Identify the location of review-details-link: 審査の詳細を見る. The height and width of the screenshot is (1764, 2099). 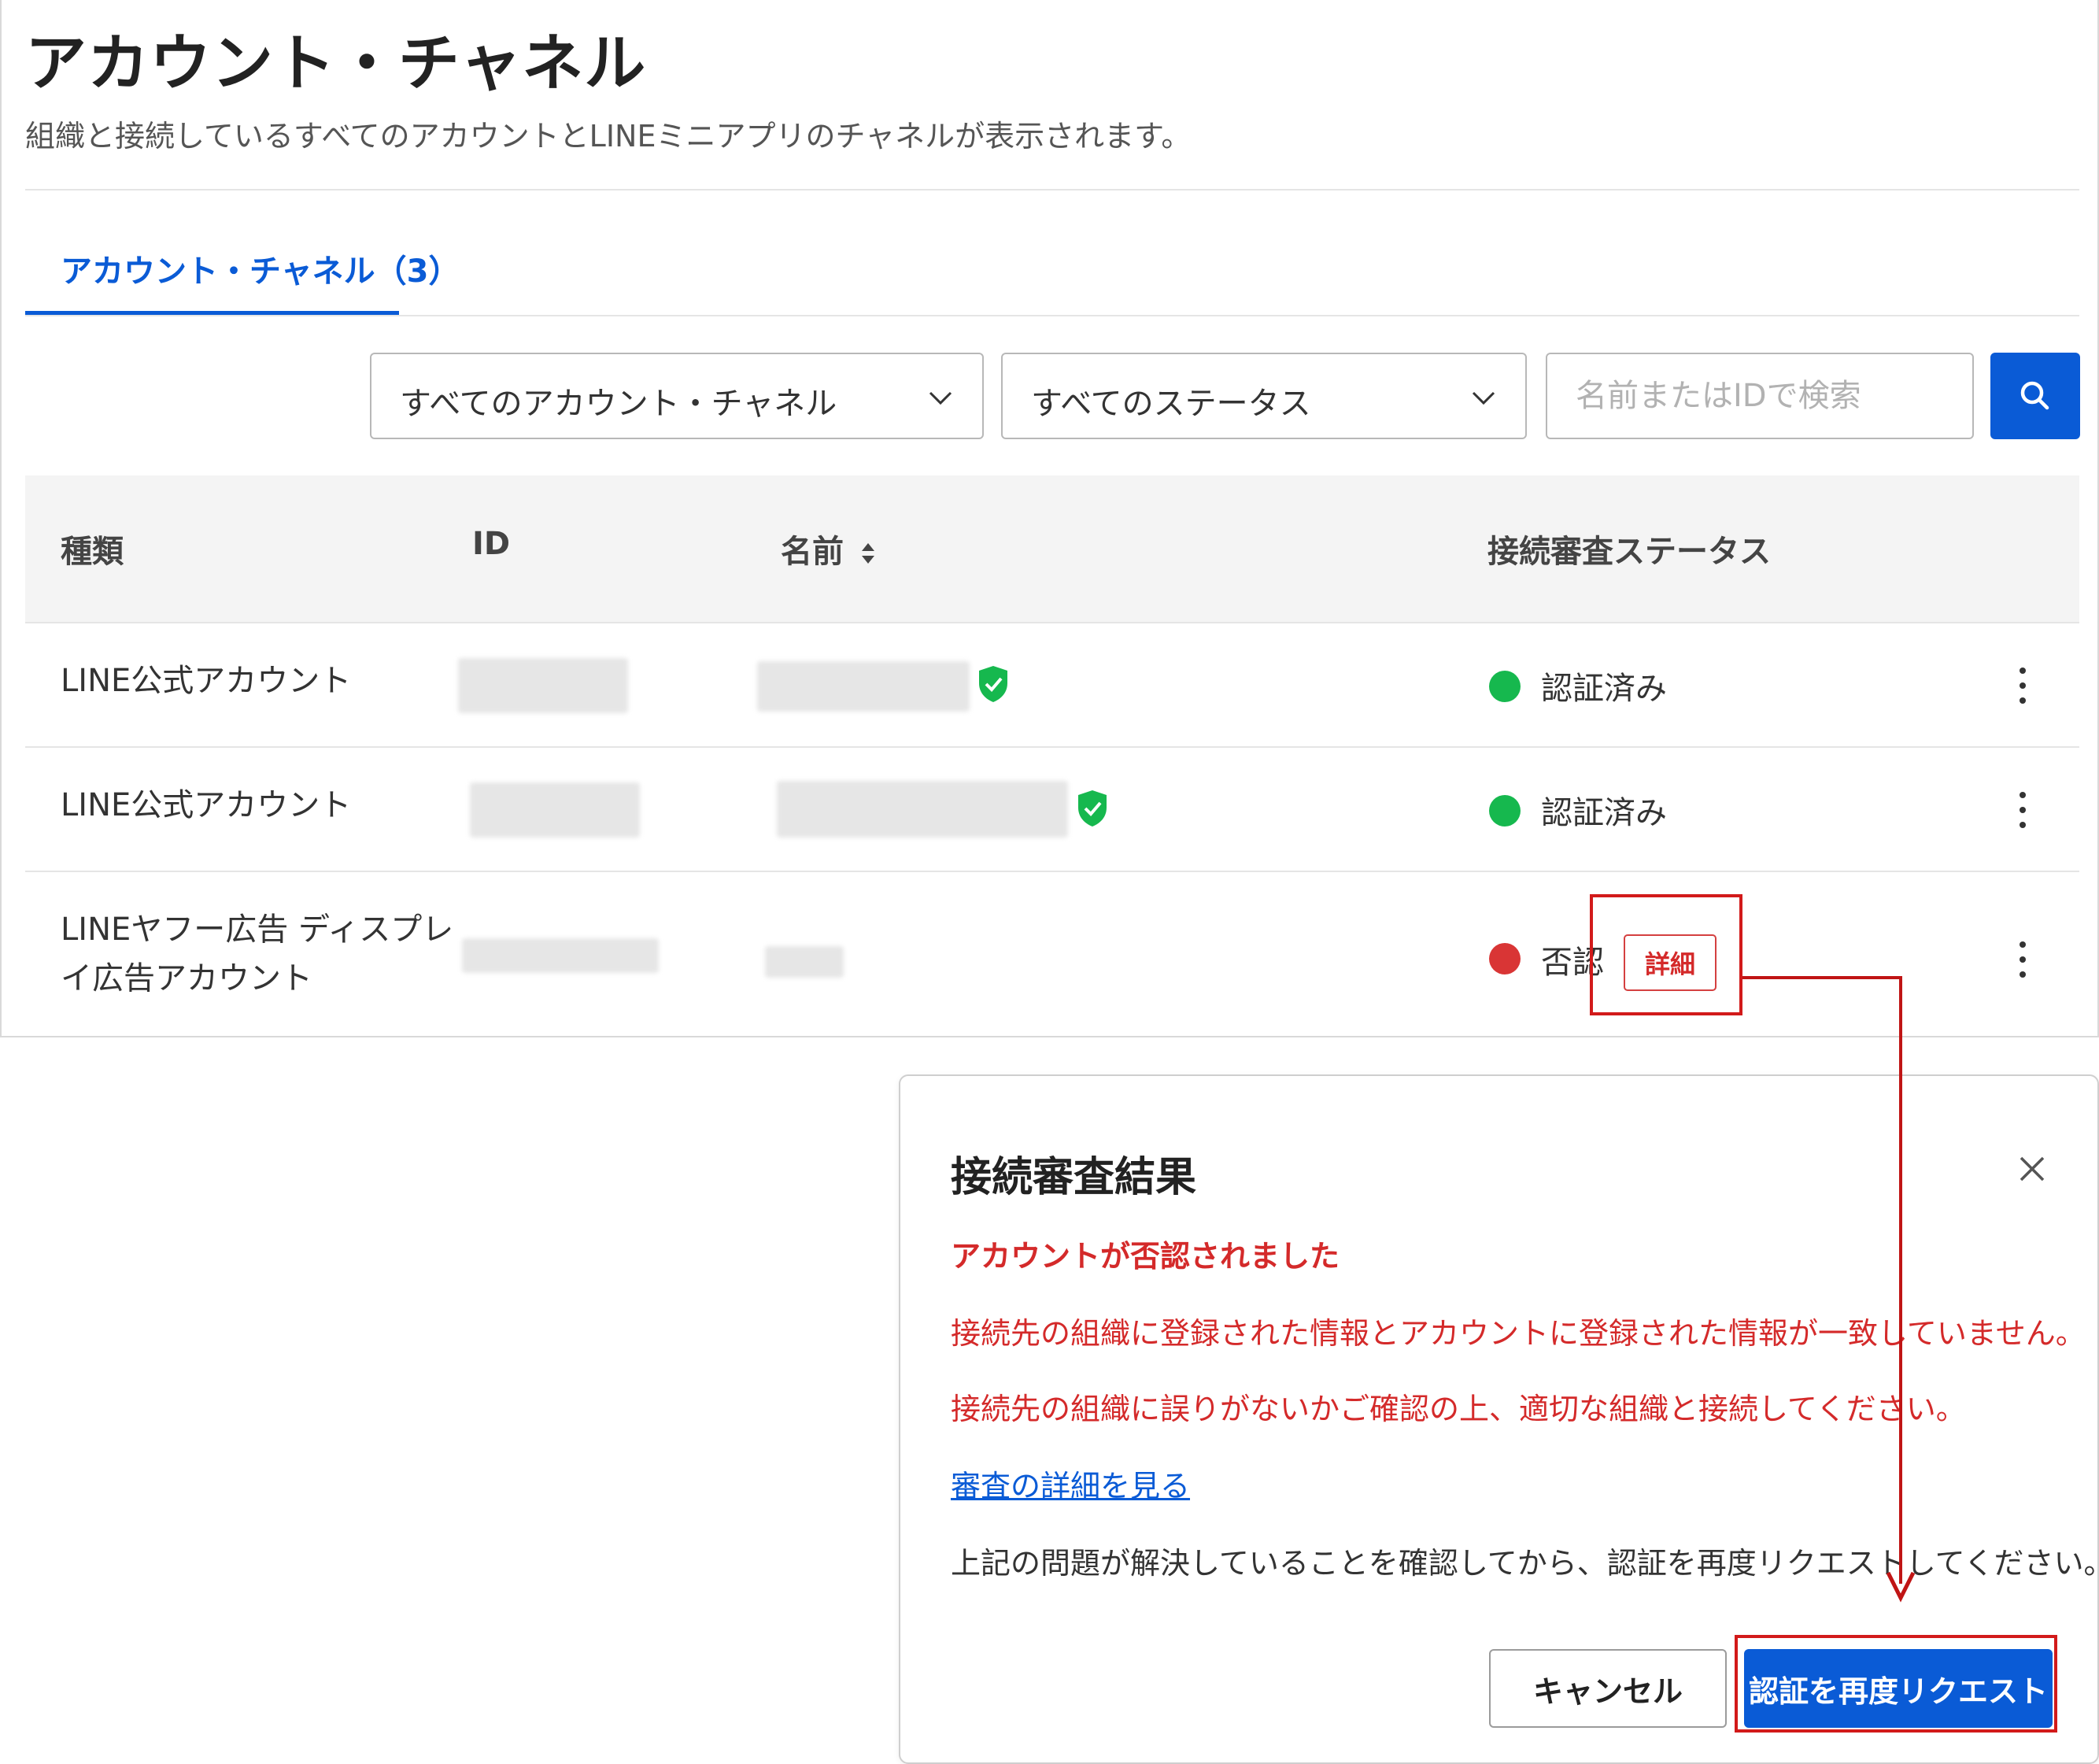
(1070, 1483).